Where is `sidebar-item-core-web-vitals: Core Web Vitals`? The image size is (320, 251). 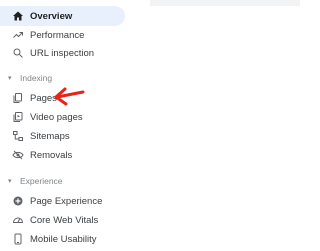 sidebar-item-core-web-vitals: Core Web Vitals is located at coordinates (62, 220).